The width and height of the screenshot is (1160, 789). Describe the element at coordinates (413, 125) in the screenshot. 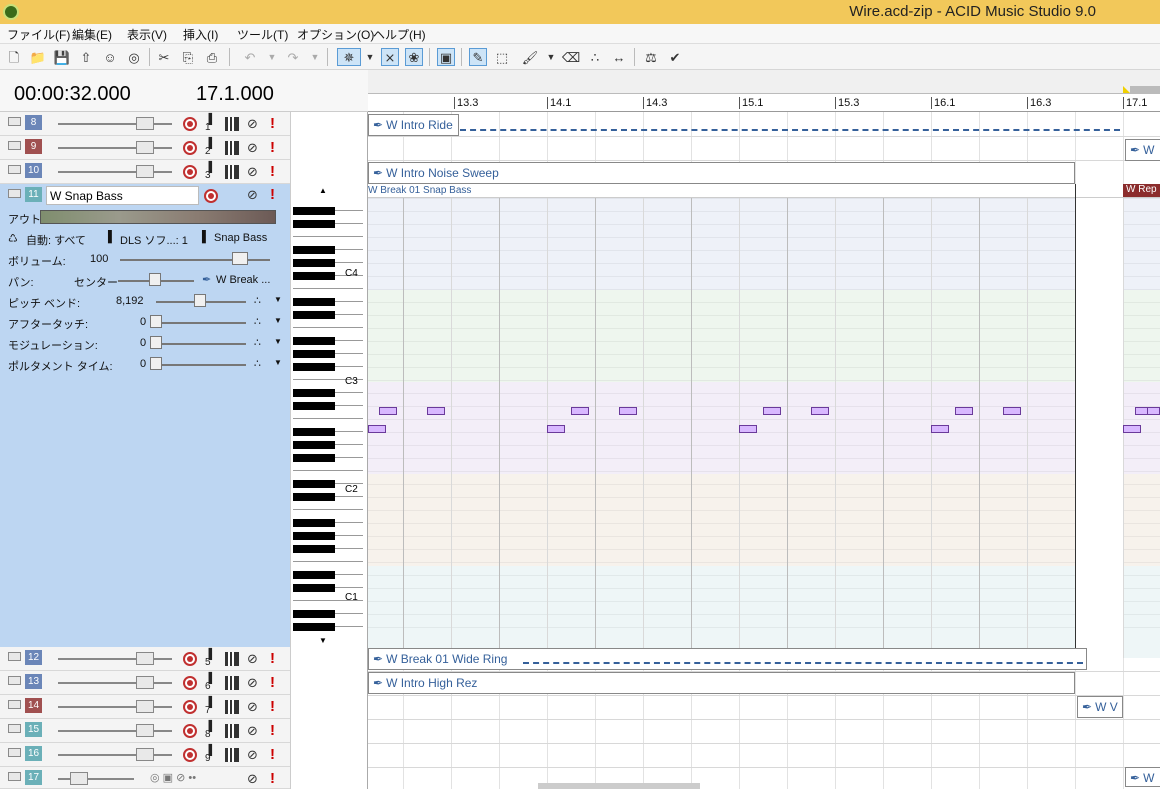

I see `clip-w-intro-ride: ✒ W Intro Ride` at that location.